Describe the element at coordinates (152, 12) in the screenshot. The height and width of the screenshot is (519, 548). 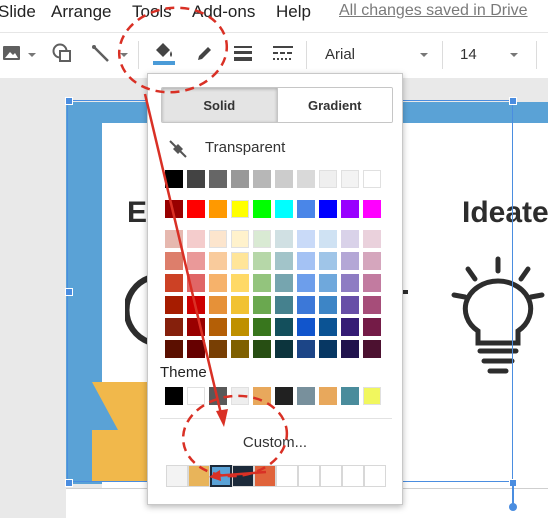
I see `menu-tools: Tools` at that location.